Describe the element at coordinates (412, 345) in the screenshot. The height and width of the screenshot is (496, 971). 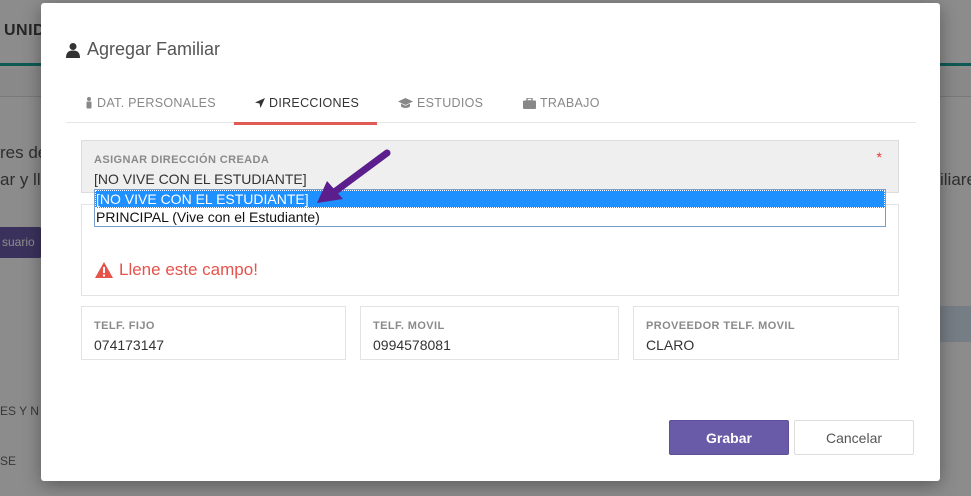
I see `telf-movil-value: 0994578081` at that location.